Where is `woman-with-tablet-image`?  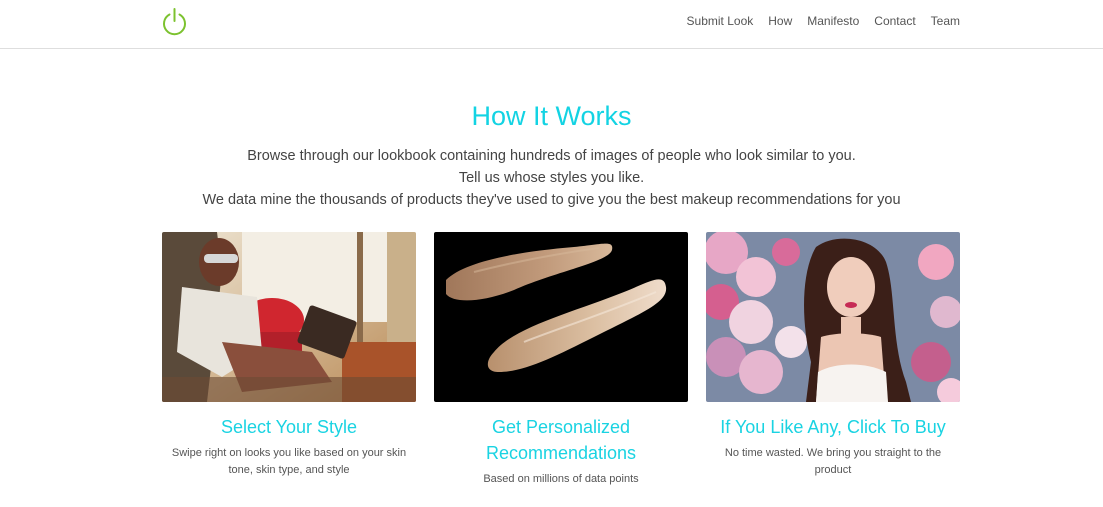 woman-with-tablet-image is located at coordinates (289, 317).